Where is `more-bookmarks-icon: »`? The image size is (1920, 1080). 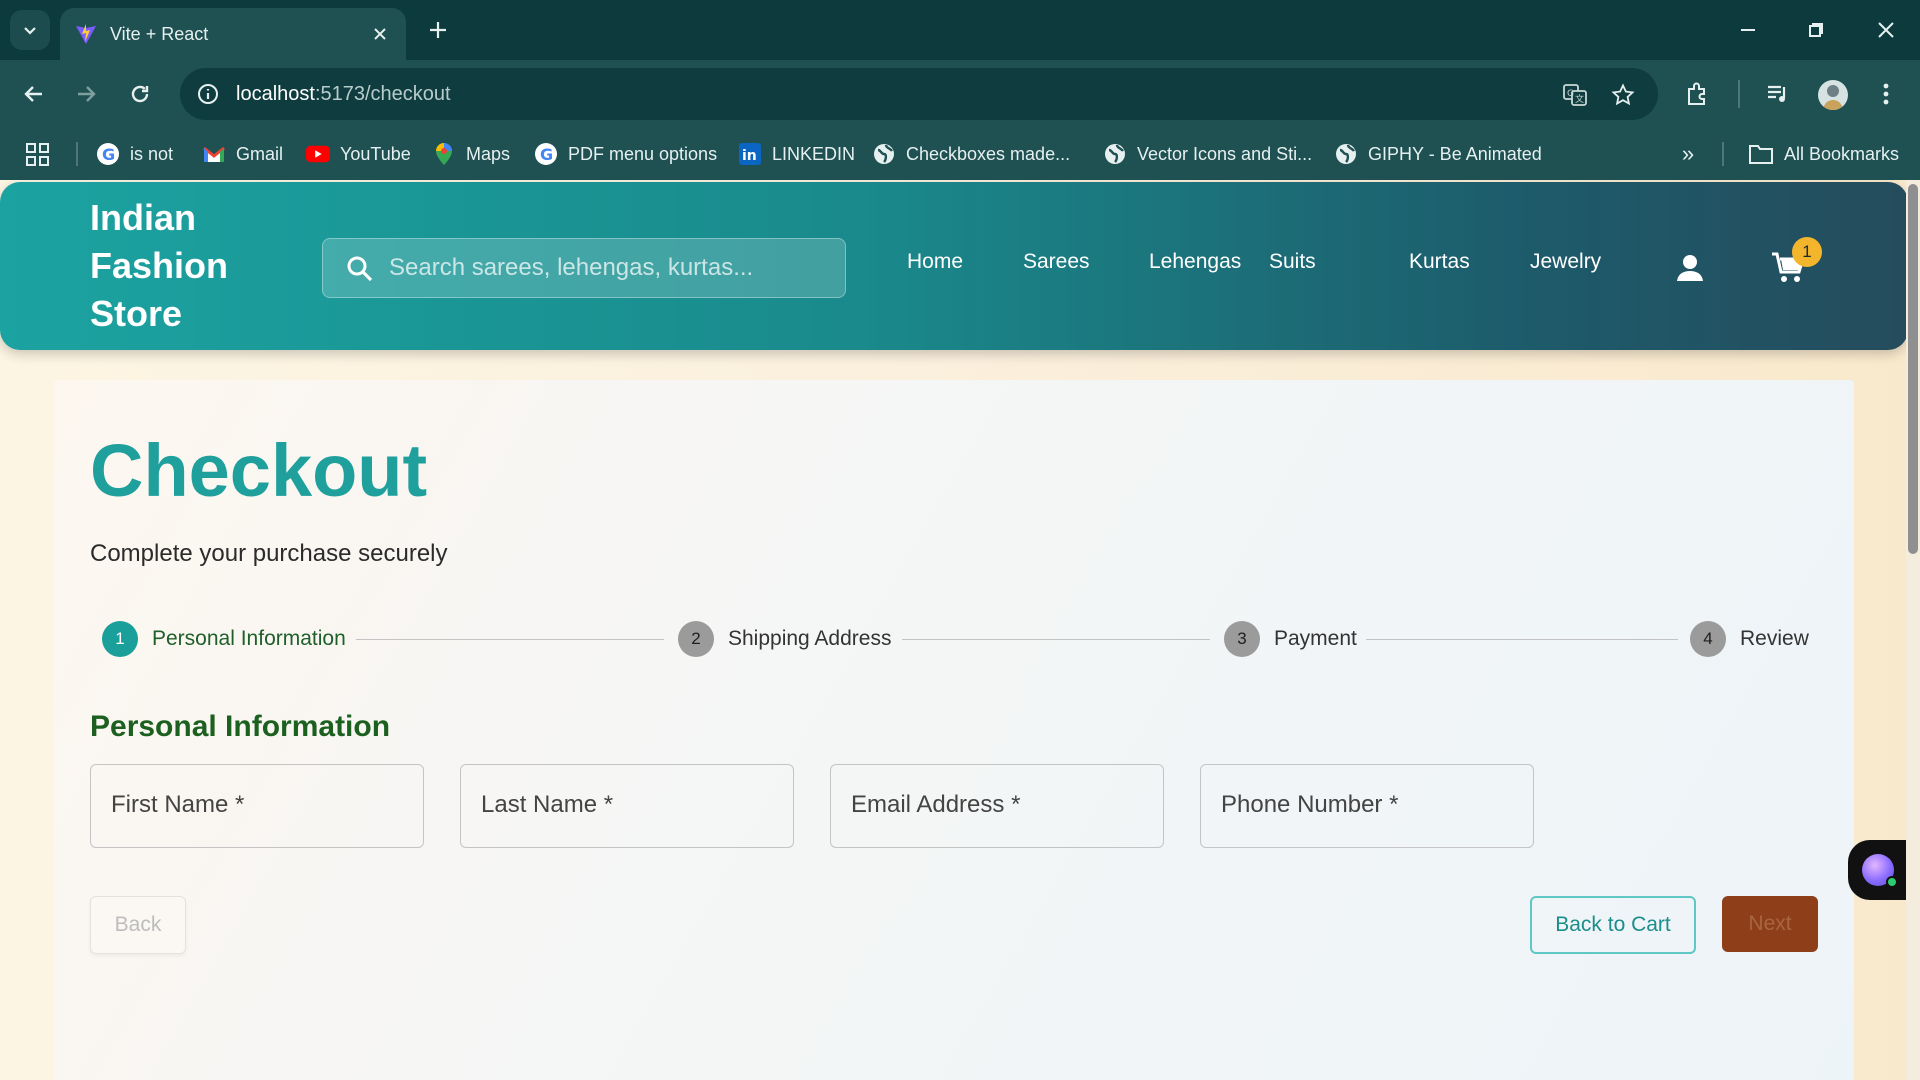
more-bookmarks-icon: » is located at coordinates (1688, 154).